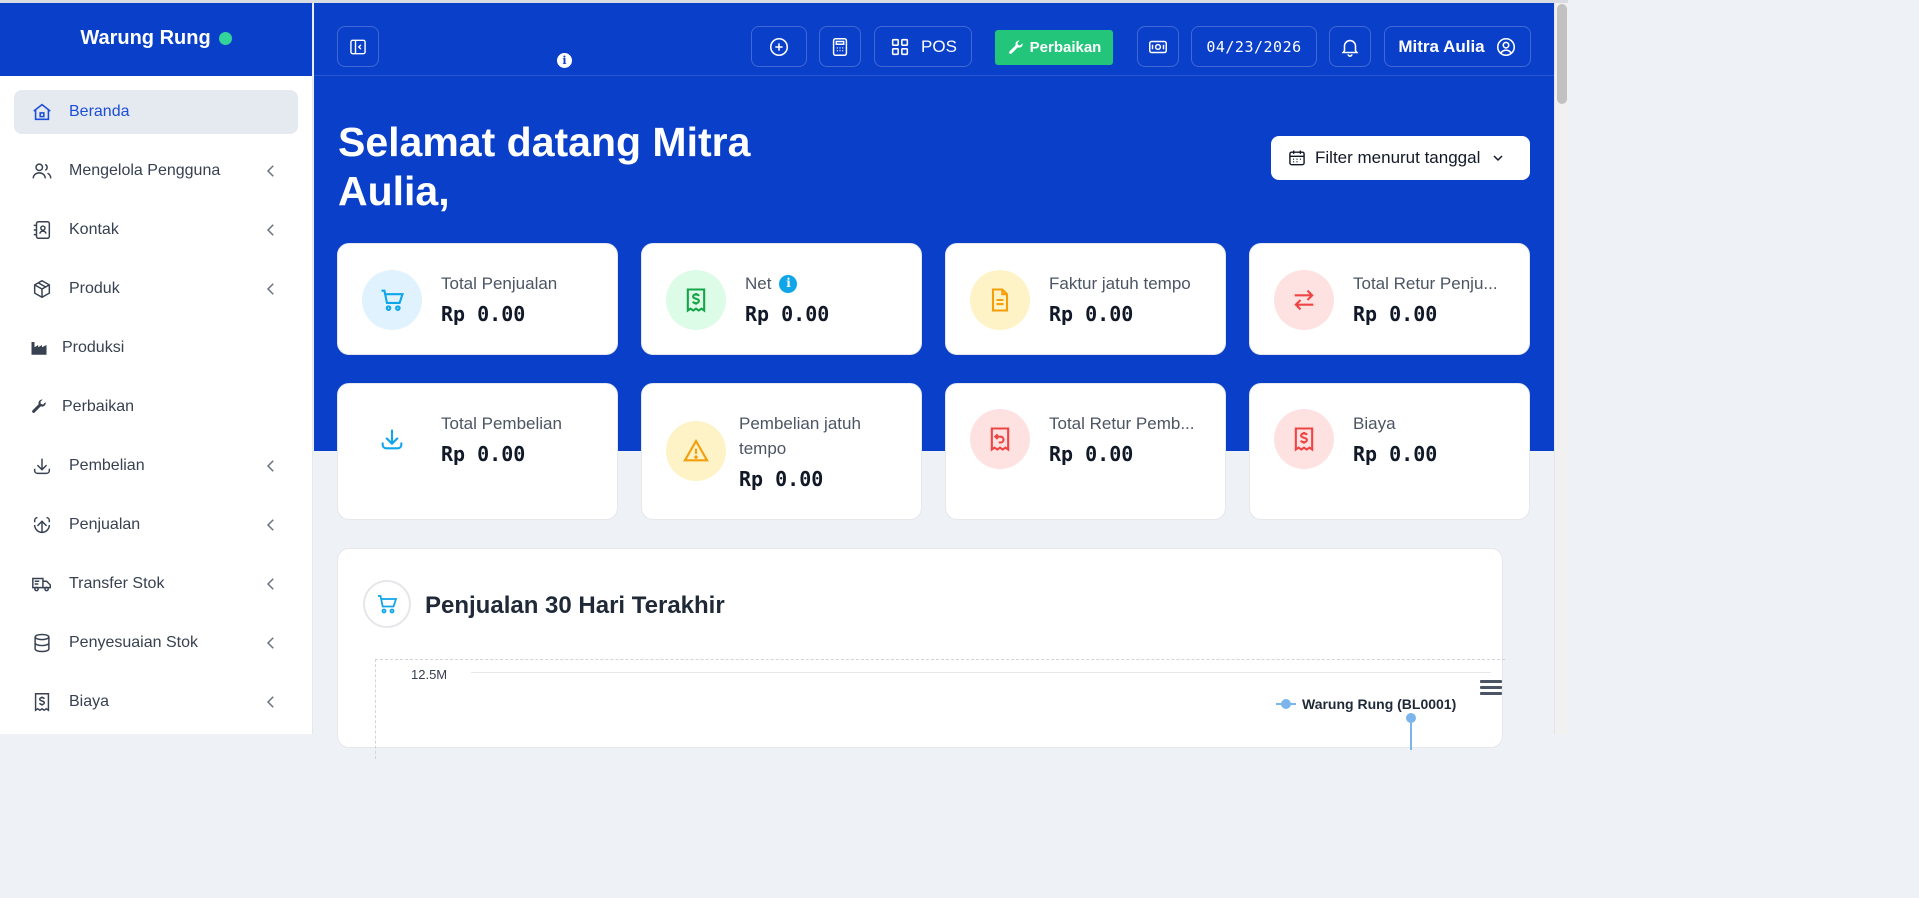  I want to click on stat-card-total-pembelian: Total Pembelian Rp 0.00, so click(477, 451).